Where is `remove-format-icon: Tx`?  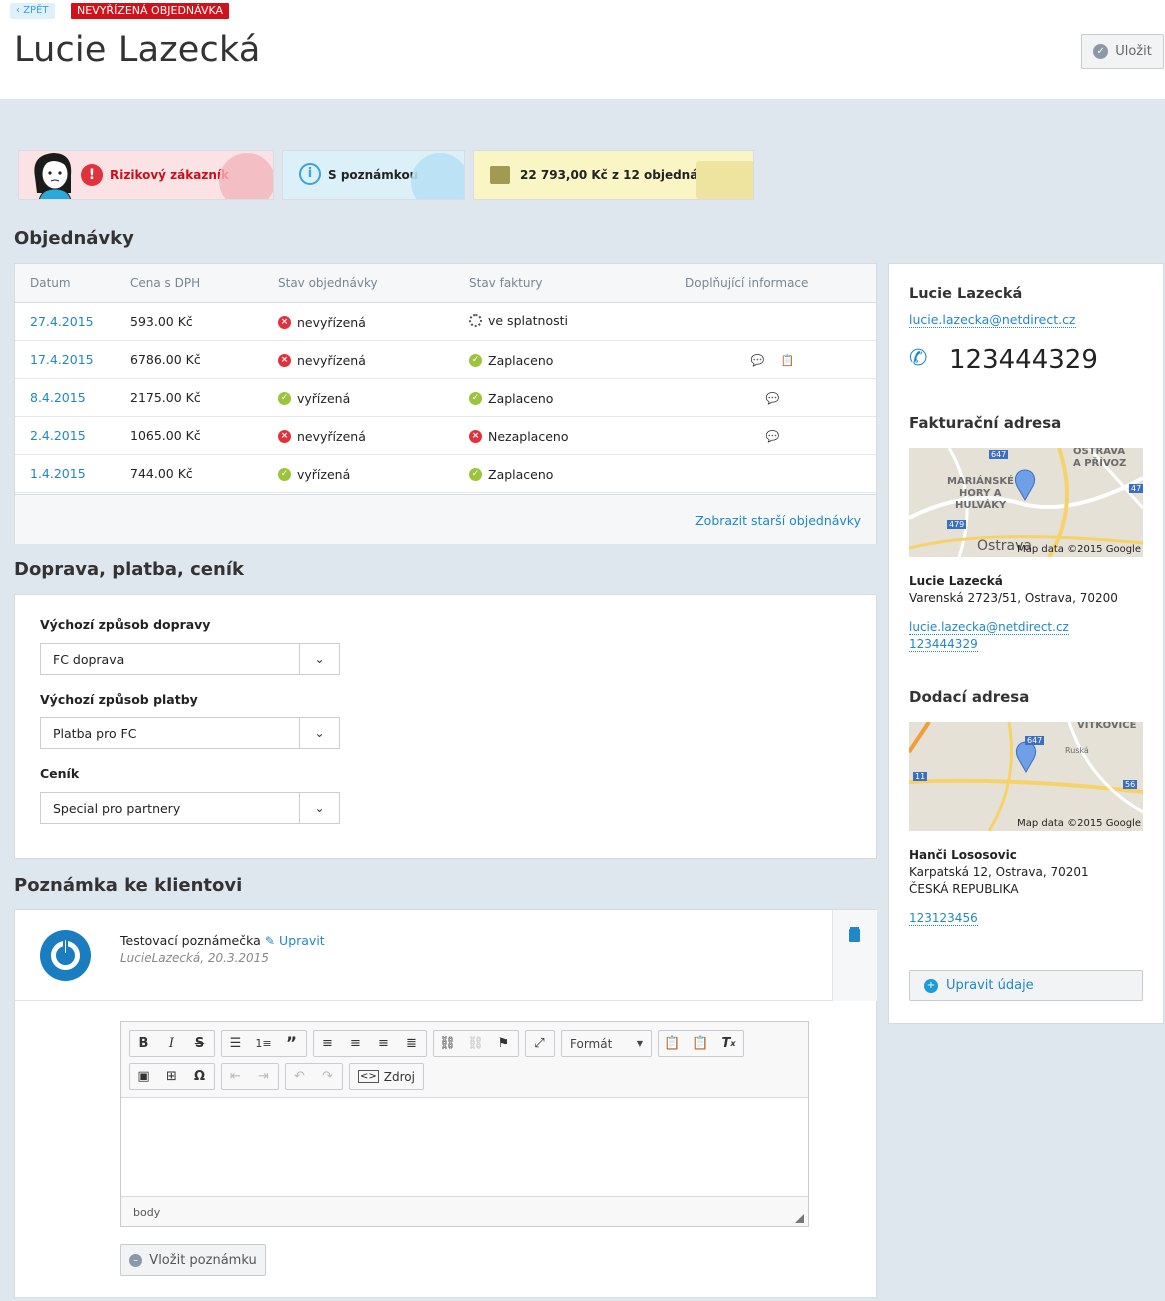
remove-format-icon: Tx is located at coordinates (729, 1043).